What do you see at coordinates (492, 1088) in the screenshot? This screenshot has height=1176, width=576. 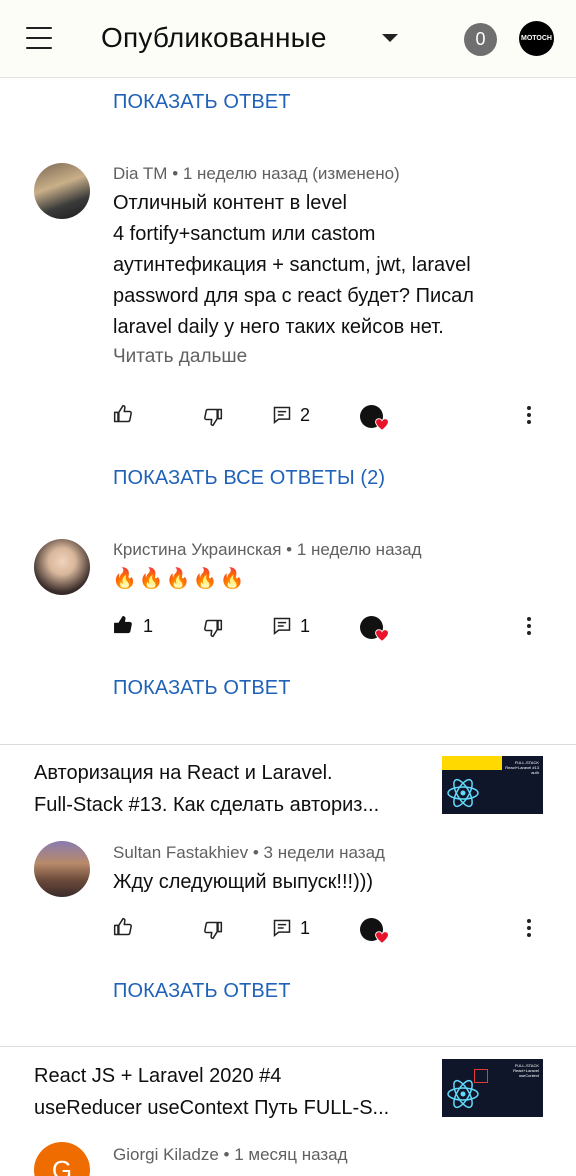 I see `video-thumbnail: FULL-STACK React+Laravel useContext` at bounding box center [492, 1088].